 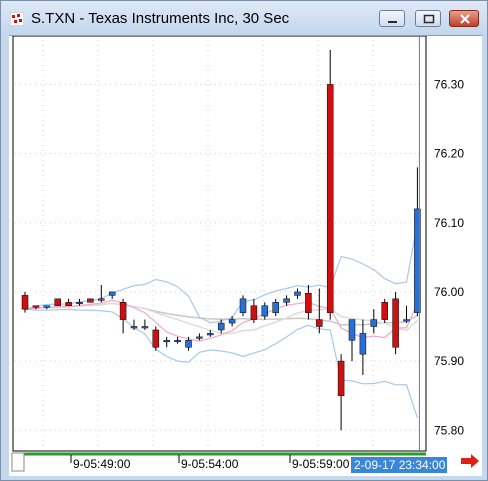 What do you see at coordinates (449, 84) in the screenshot?
I see `y-tick-label: 76.30` at bounding box center [449, 84].